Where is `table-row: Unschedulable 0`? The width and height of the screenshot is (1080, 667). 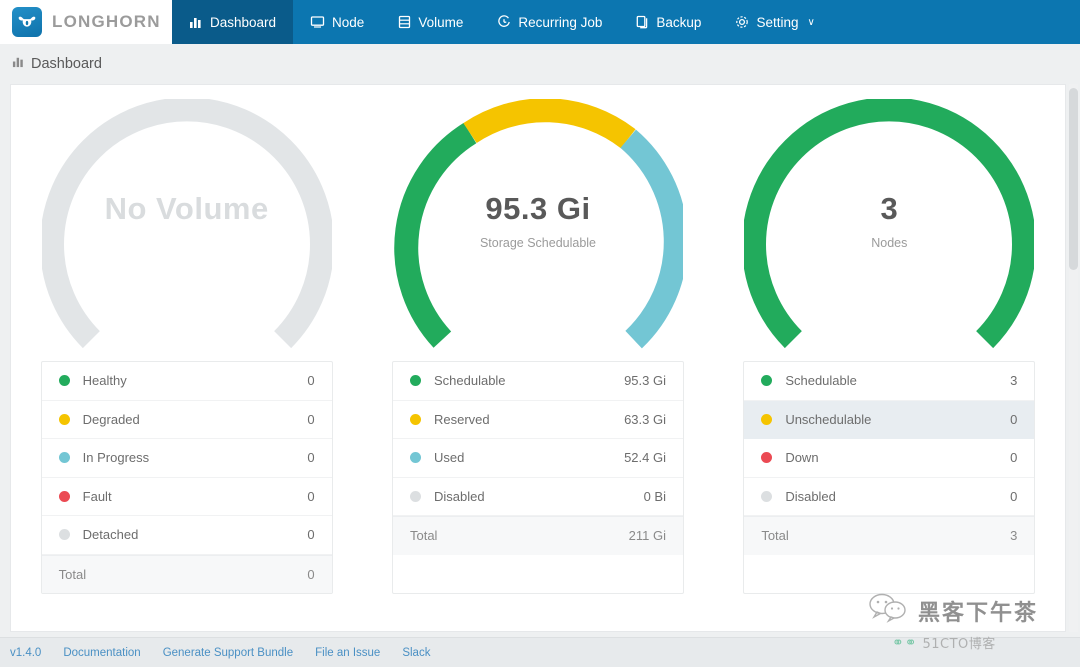
table-row: Unschedulable 0 is located at coordinates (889, 419).